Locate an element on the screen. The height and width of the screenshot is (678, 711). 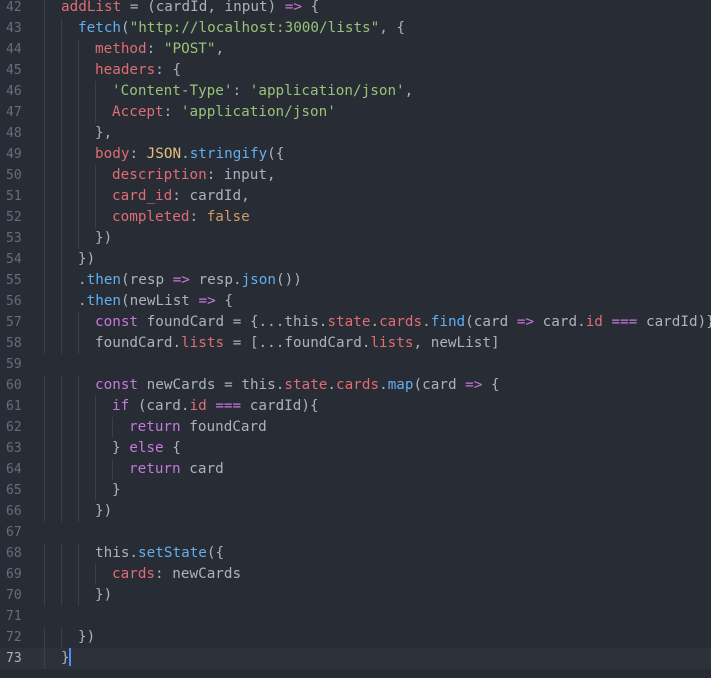
code-token: (resp is located at coordinates (147, 280).